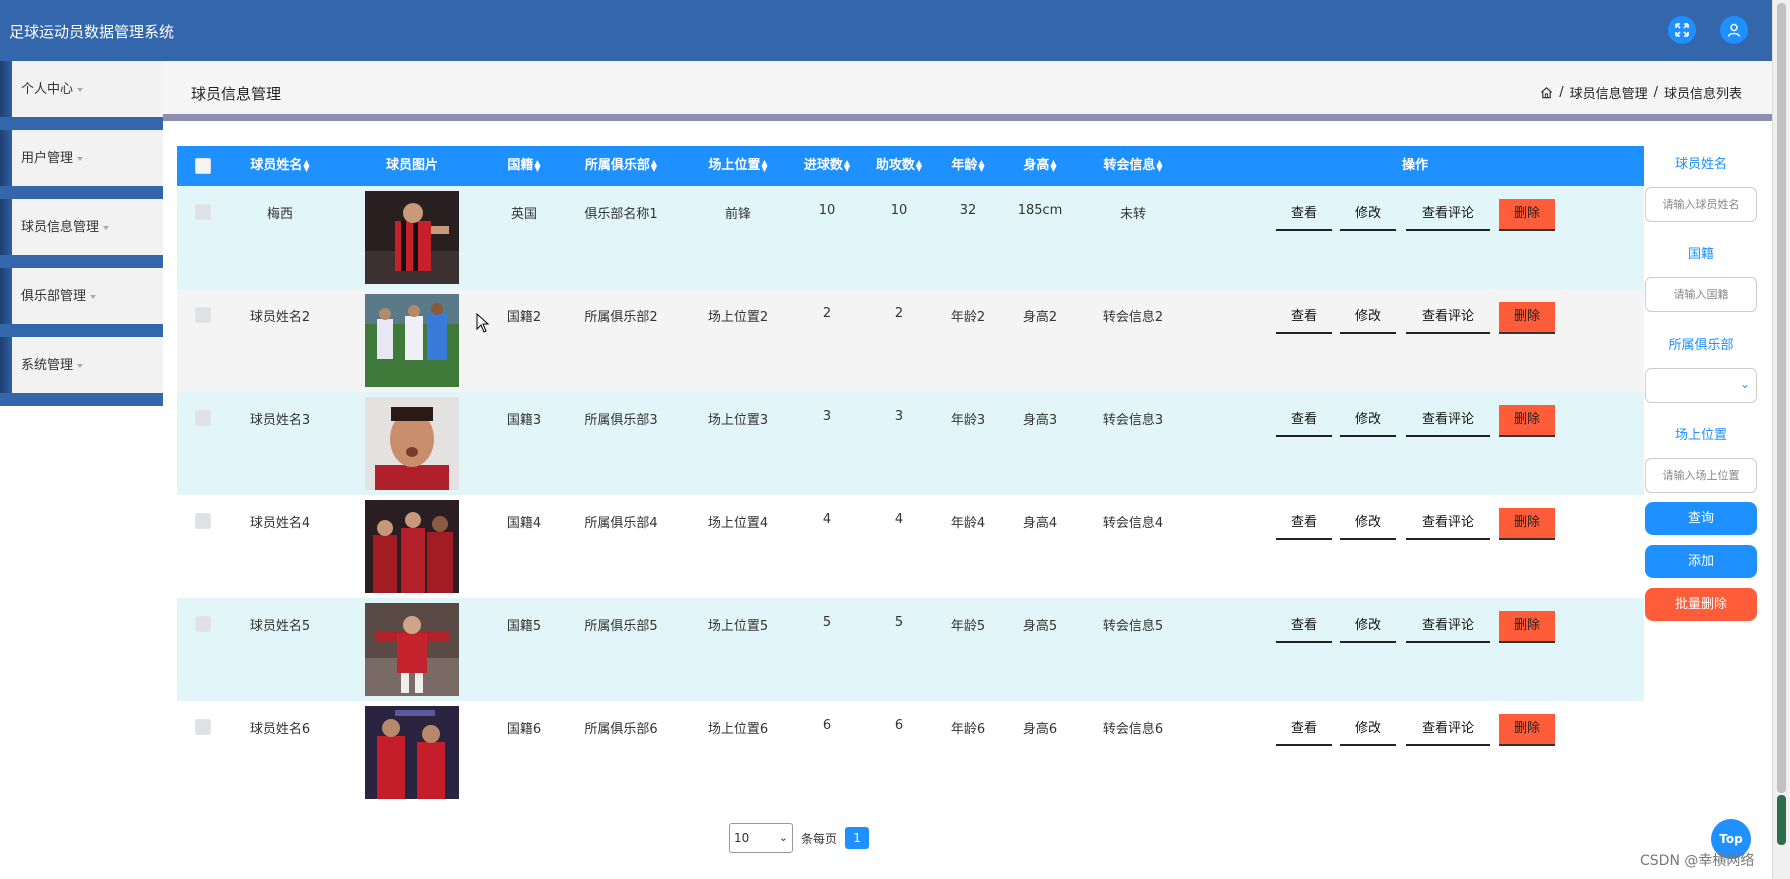 The width and height of the screenshot is (1790, 879). Describe the element at coordinates (524, 317) in the screenshot. I see `cell-nationality: 国籍2` at that location.